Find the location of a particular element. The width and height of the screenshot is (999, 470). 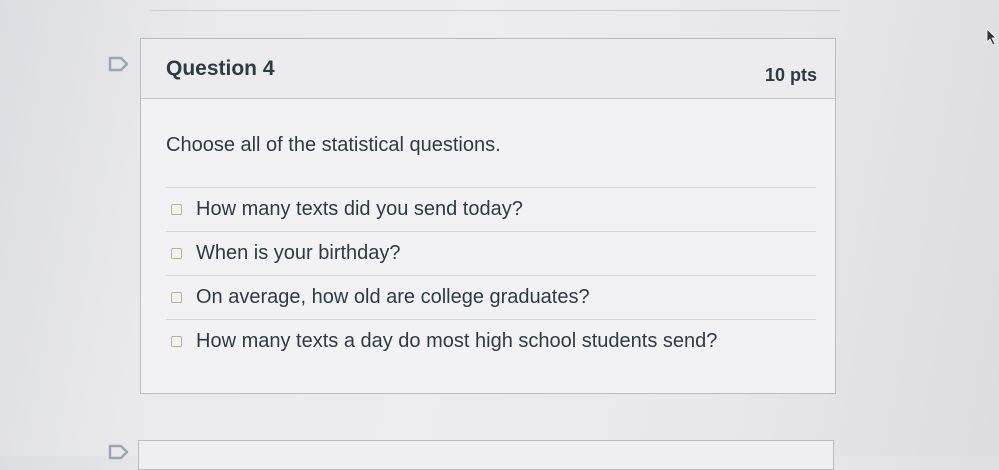

answer-option: How many texts did you send today? is located at coordinates (491, 209).